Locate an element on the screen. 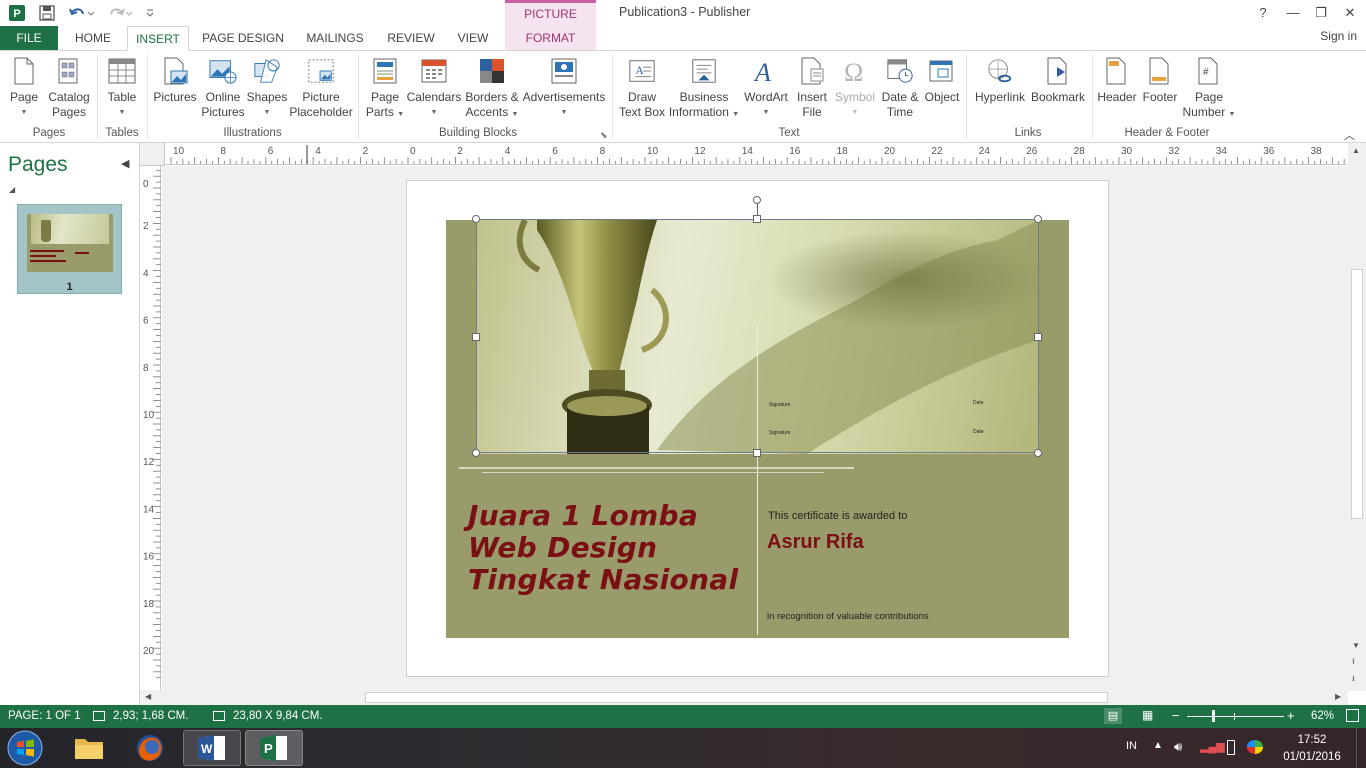 The image size is (1366, 768). pictures-button: Pictures is located at coordinates (175, 80).